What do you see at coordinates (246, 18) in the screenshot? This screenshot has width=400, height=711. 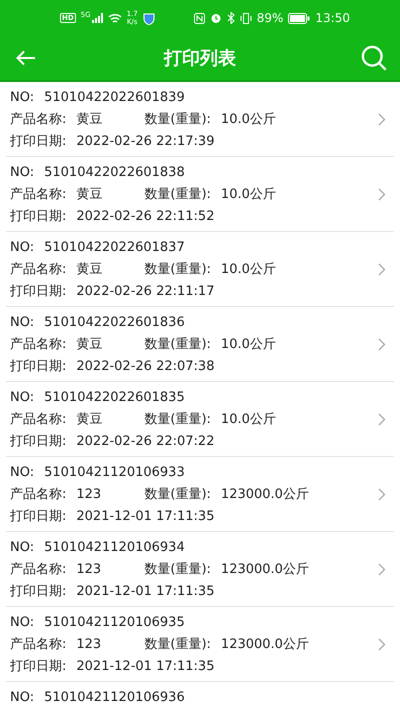 I see `vibrate-icon` at bounding box center [246, 18].